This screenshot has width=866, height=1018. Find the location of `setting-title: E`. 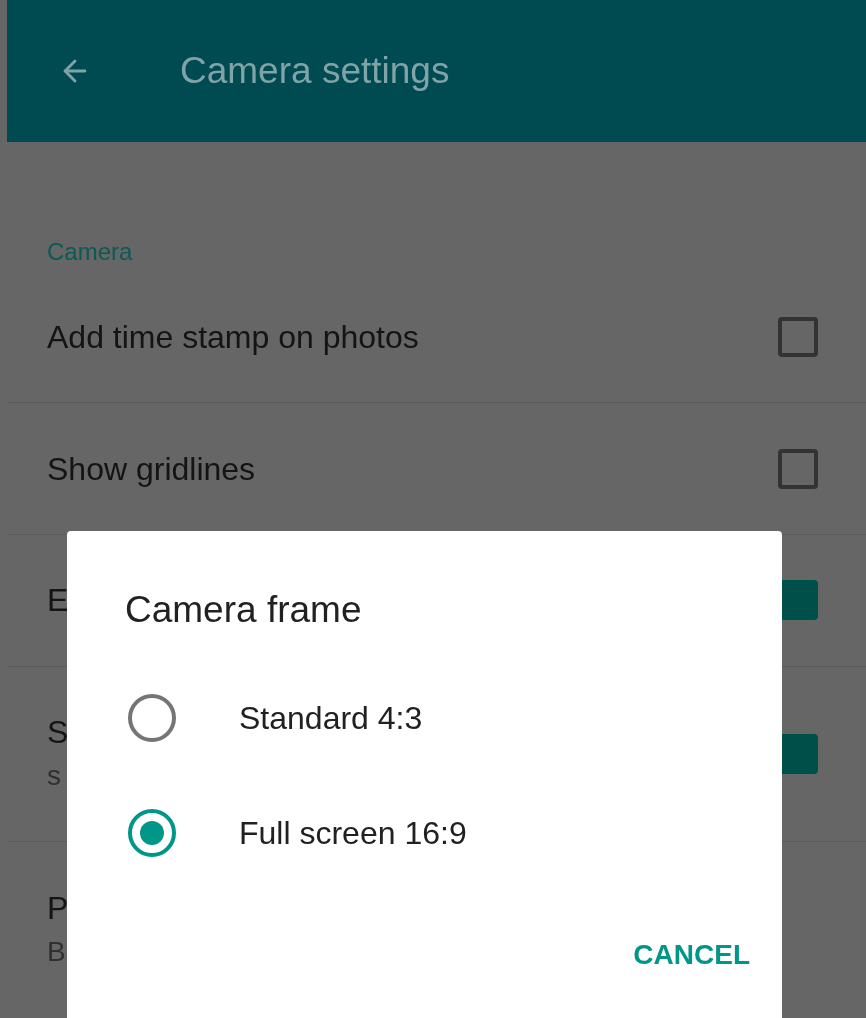

setting-title: E is located at coordinates (58, 601).